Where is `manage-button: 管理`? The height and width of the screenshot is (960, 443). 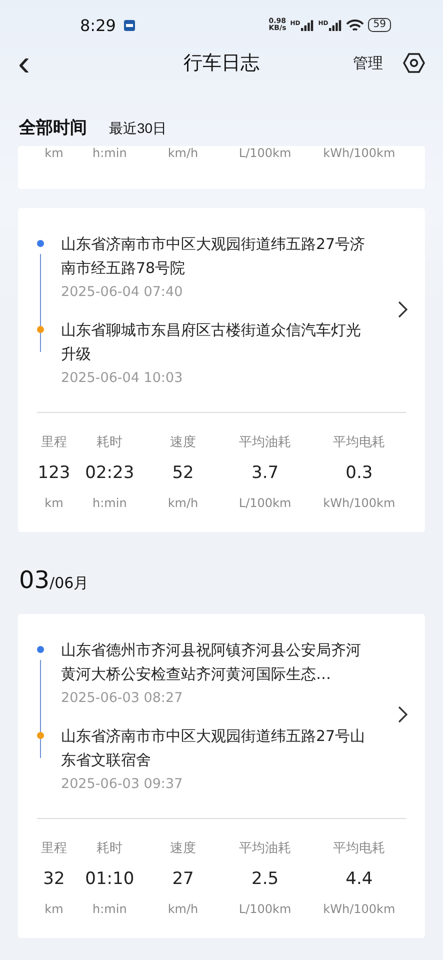 manage-button: 管理 is located at coordinates (368, 63).